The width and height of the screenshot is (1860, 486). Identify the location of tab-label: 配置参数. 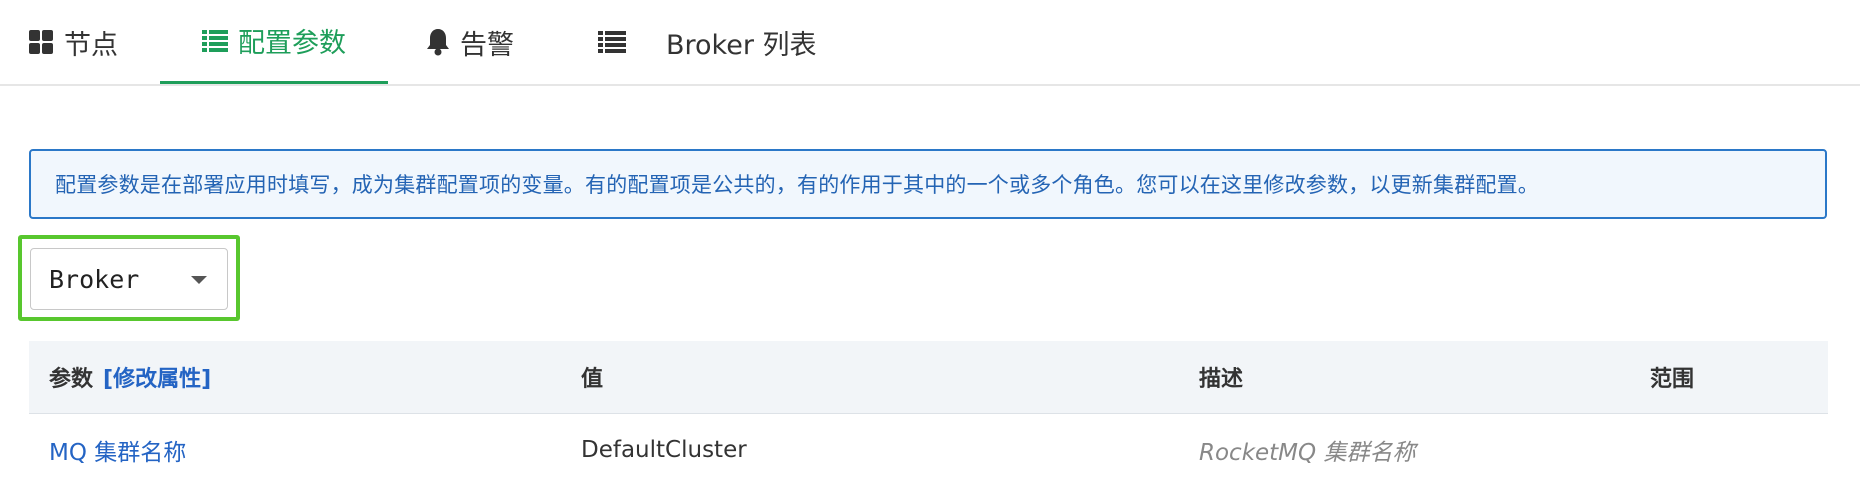
(292, 43).